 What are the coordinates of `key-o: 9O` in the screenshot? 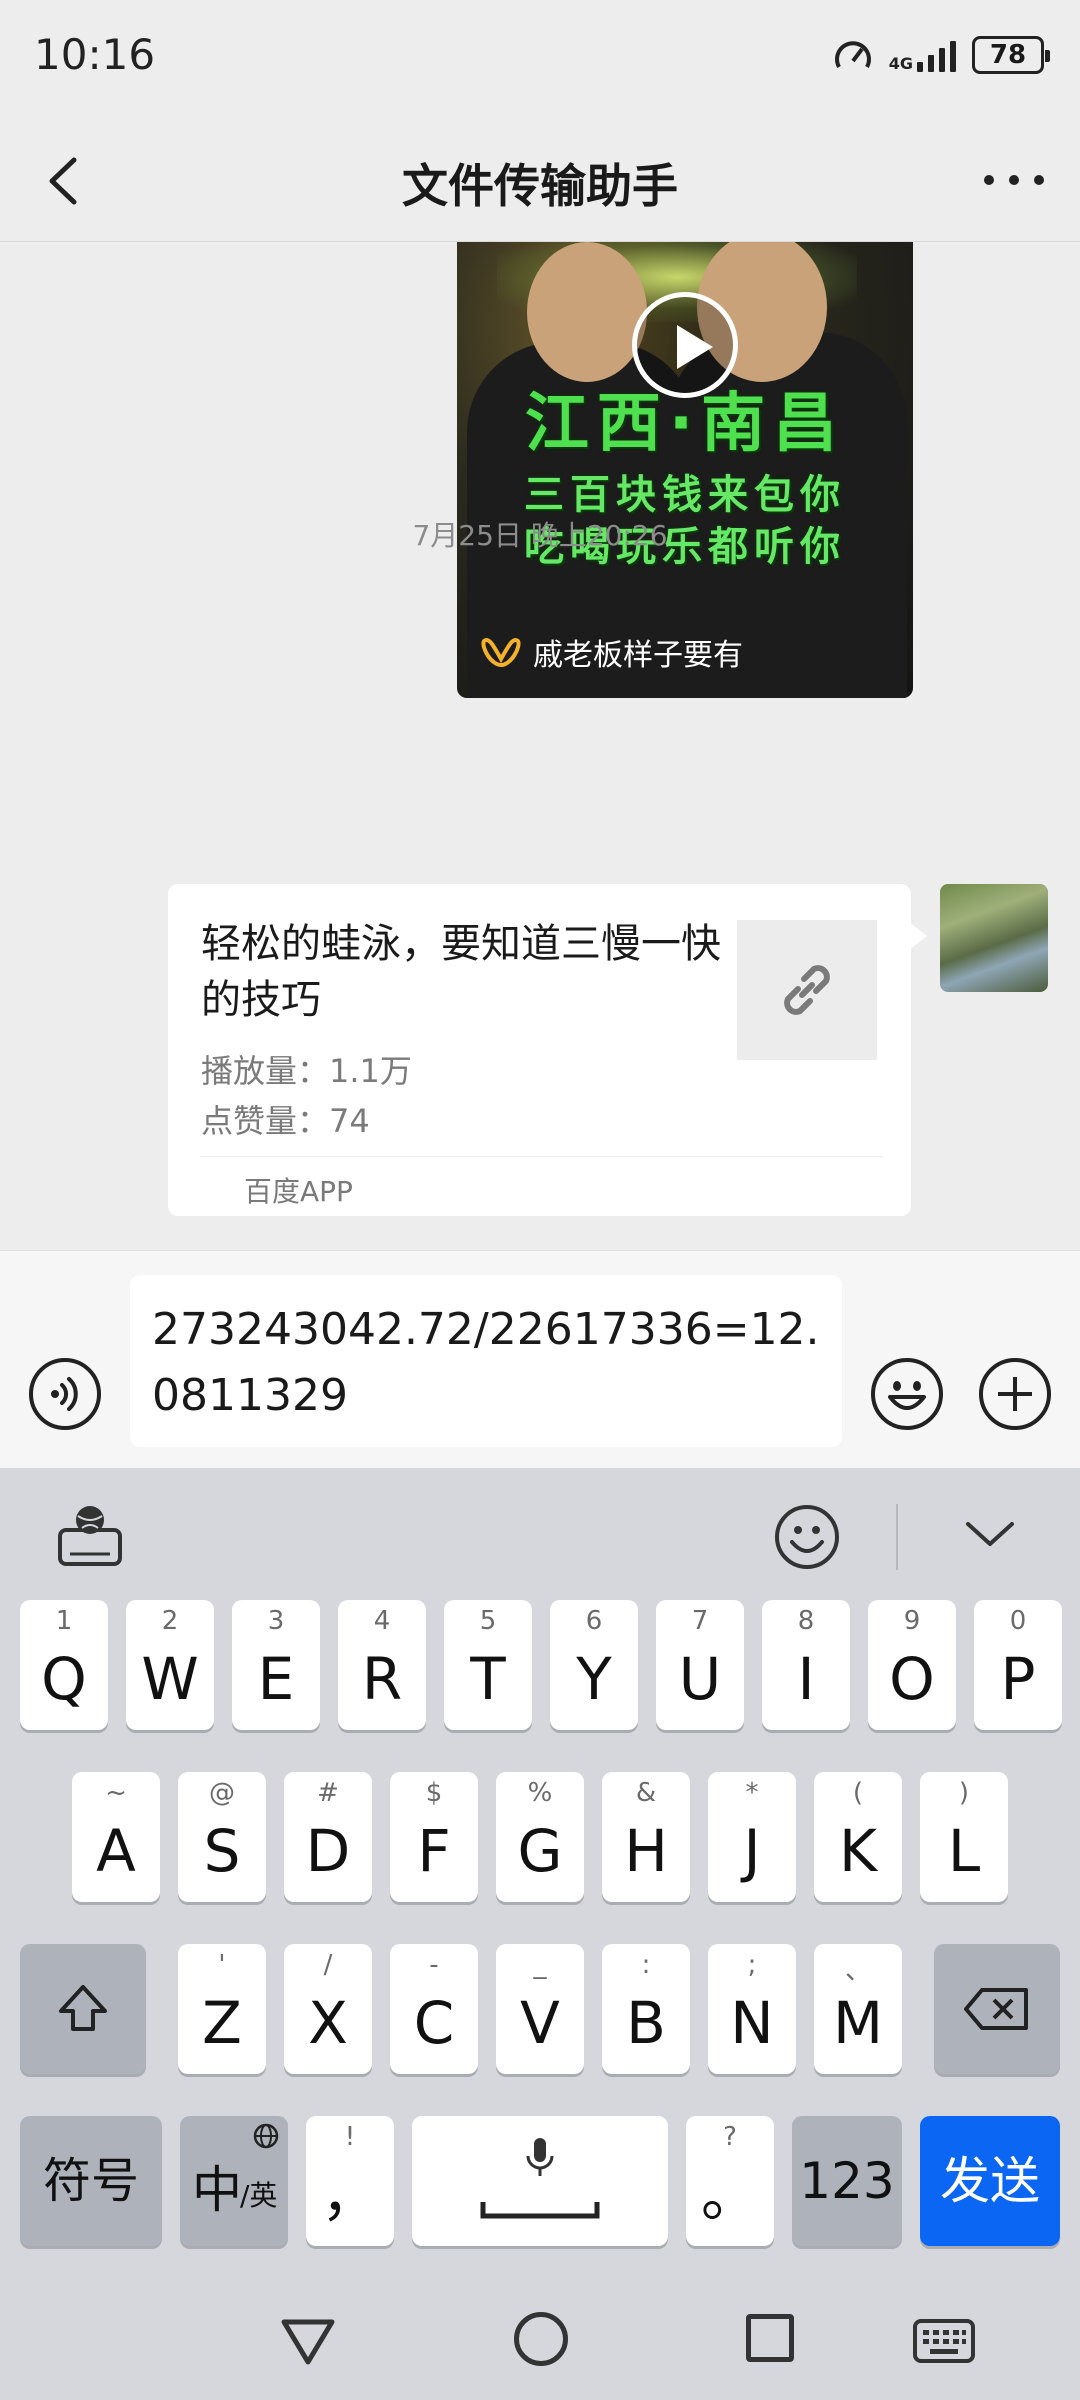 It's located at (912, 1665).